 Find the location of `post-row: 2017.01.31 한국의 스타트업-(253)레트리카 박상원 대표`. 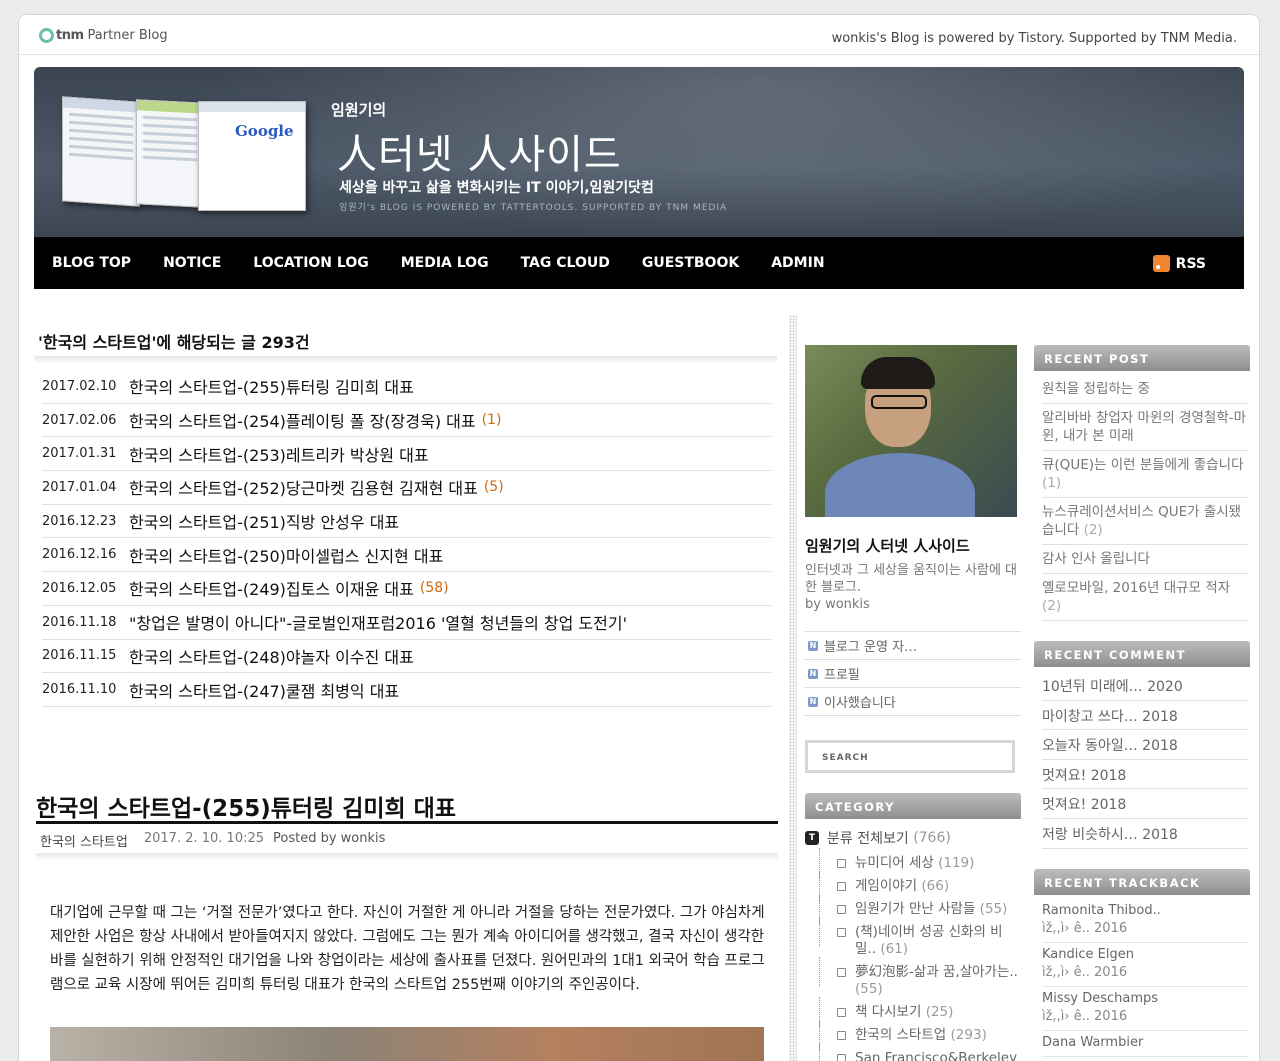

post-row: 2017.01.31 한국의 스타트업-(253)레트리카 박상원 대표 is located at coordinates (406, 454).